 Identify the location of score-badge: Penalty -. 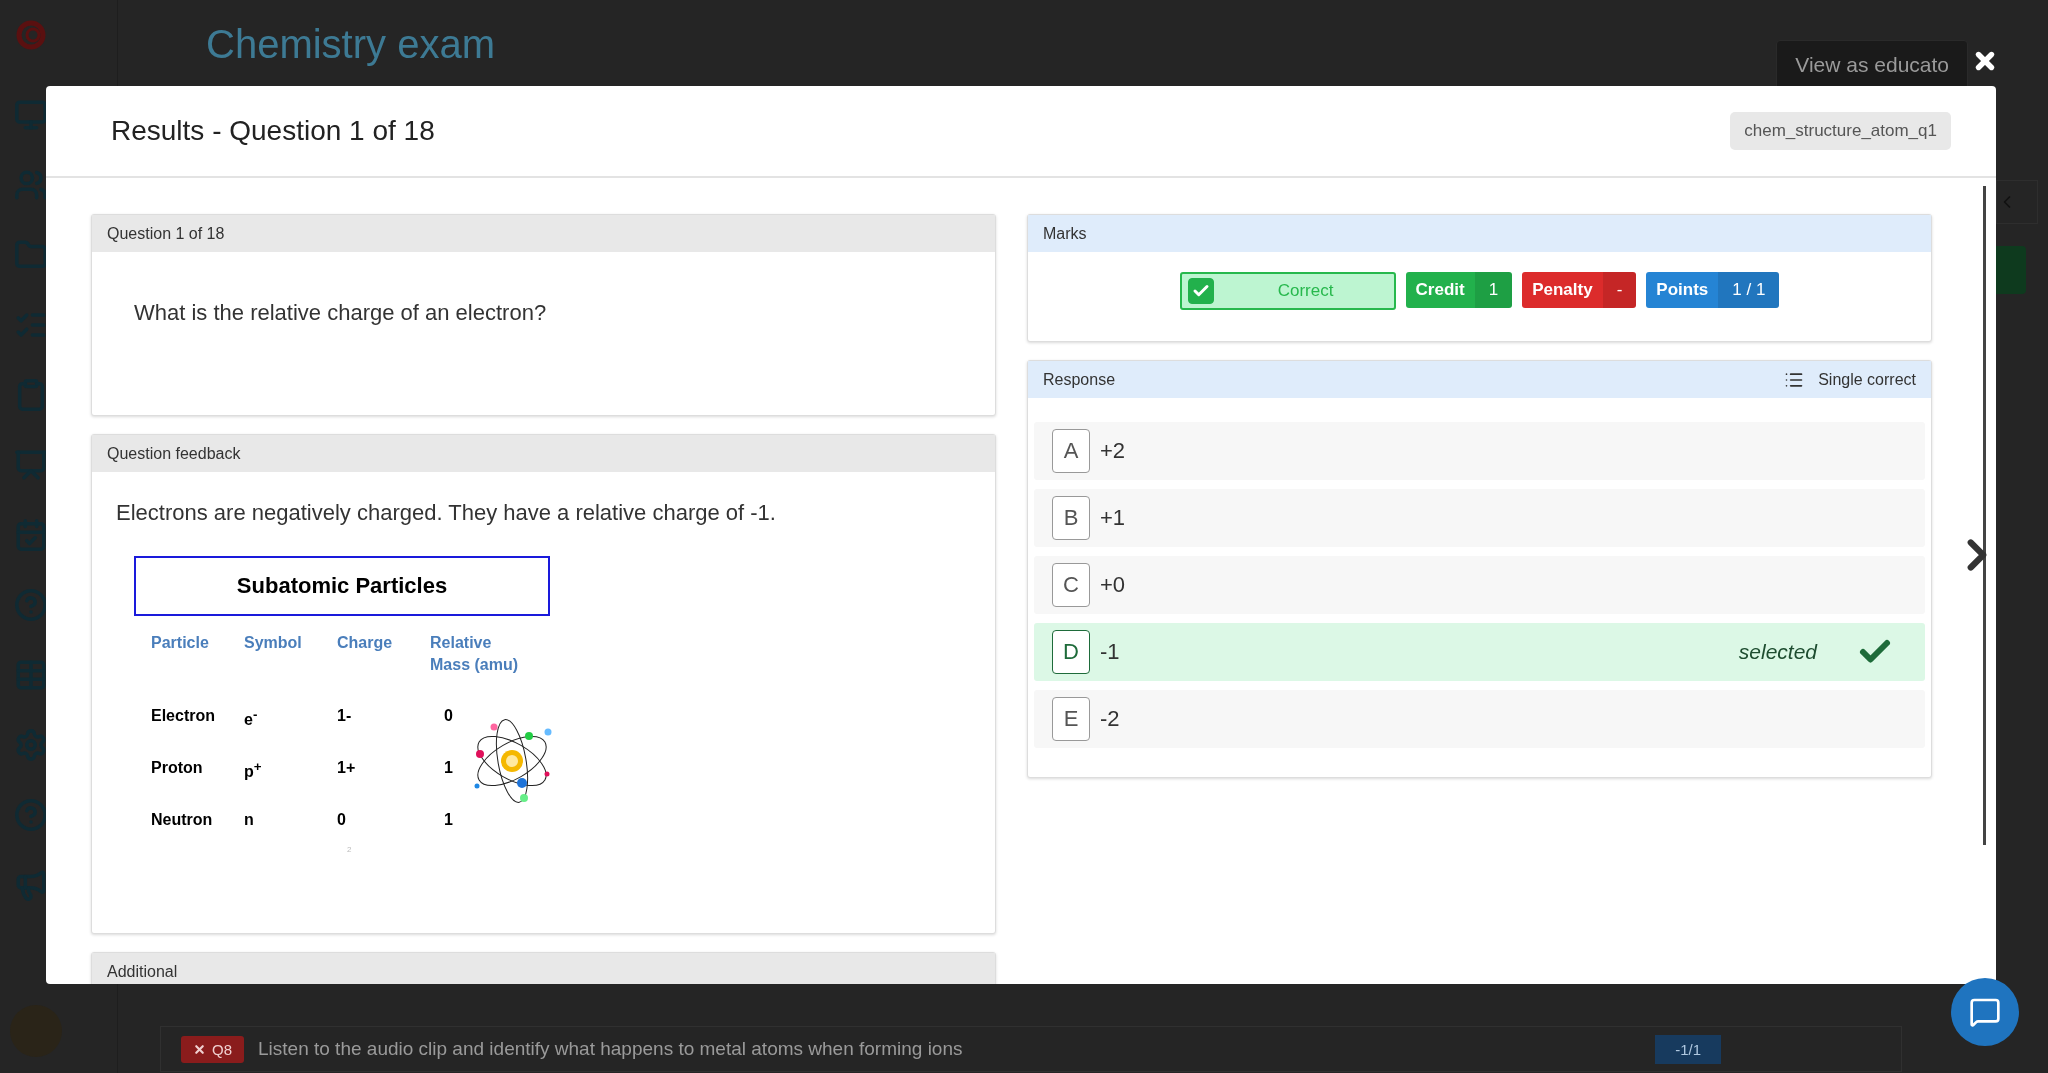
(1579, 290).